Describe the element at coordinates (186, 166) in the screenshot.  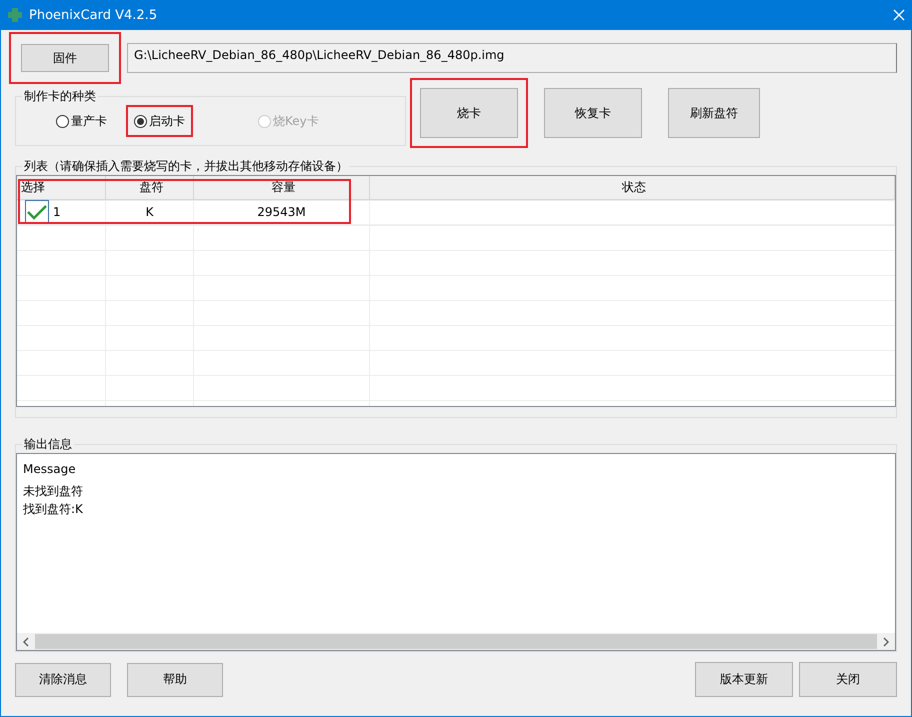
I see `group-label: 列表（请确保插入需要烧写的卡，并拔出其他移动存储设备）` at that location.